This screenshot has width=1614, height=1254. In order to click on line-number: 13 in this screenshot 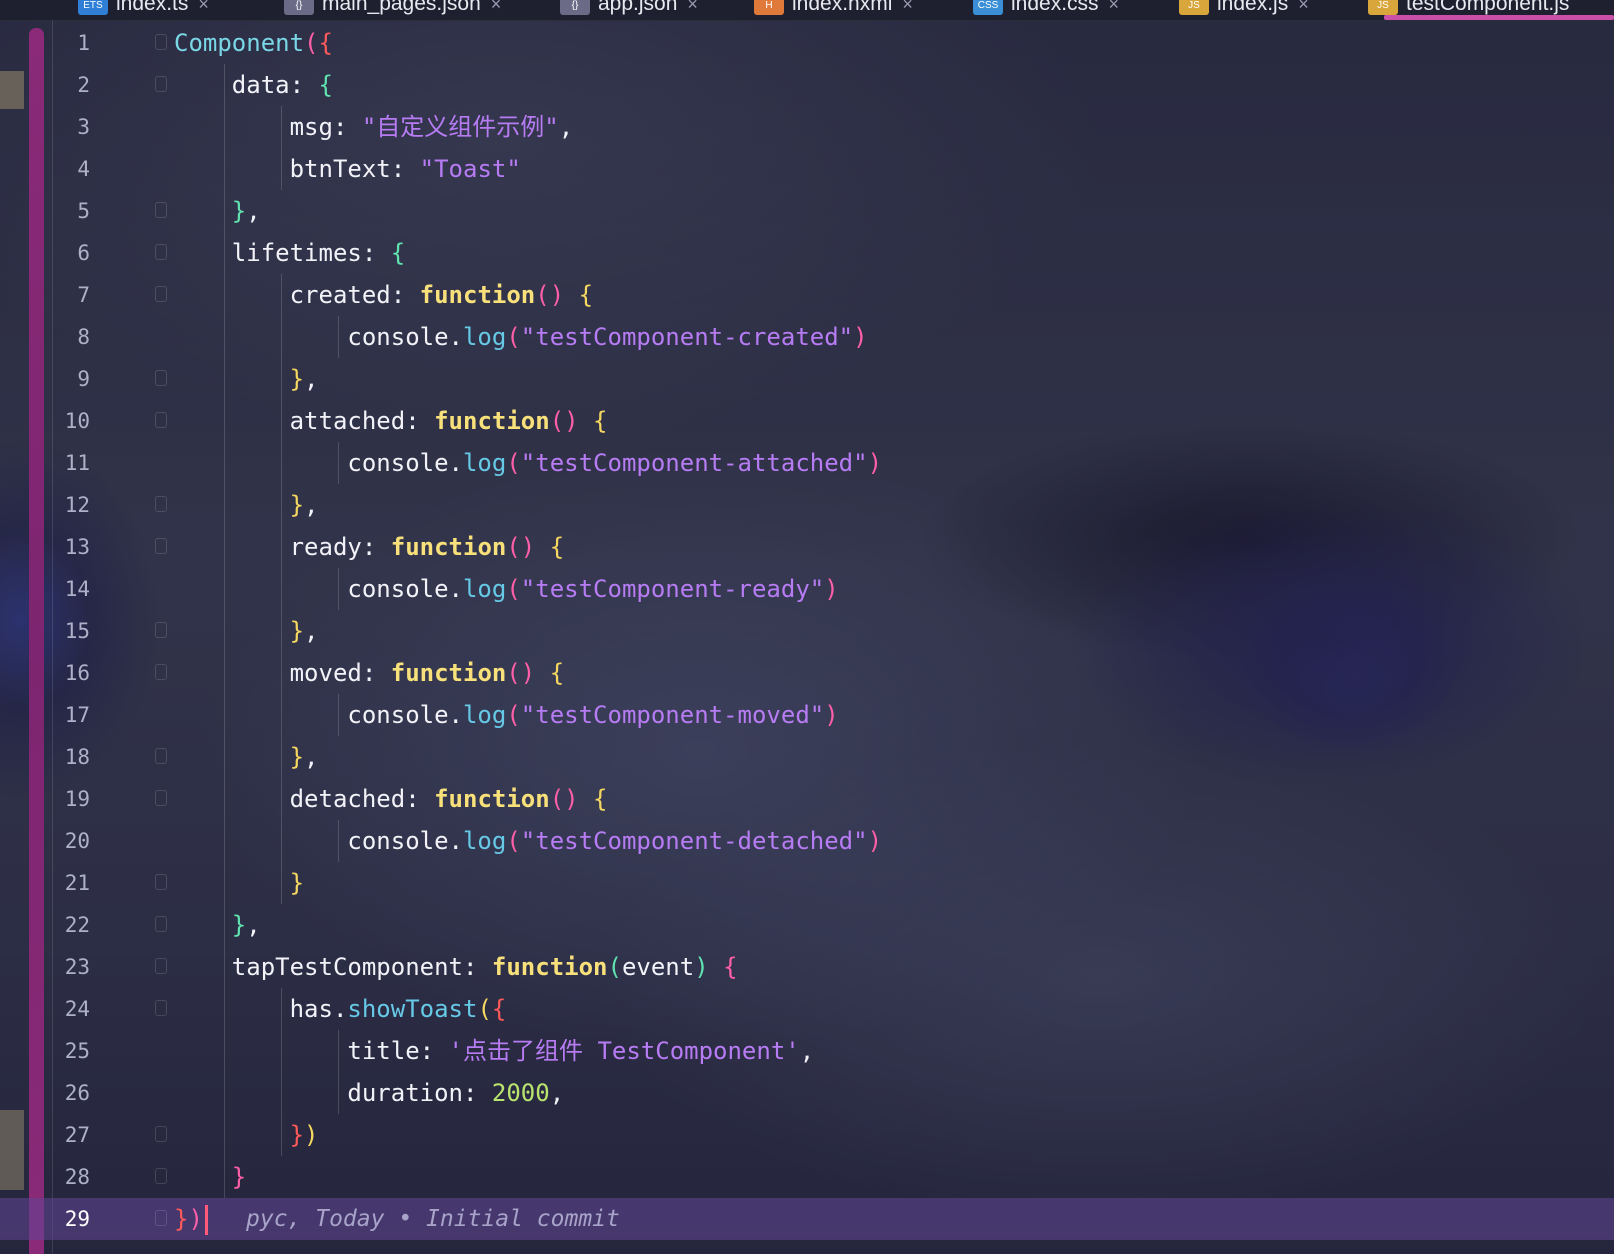, I will do `click(77, 547)`.